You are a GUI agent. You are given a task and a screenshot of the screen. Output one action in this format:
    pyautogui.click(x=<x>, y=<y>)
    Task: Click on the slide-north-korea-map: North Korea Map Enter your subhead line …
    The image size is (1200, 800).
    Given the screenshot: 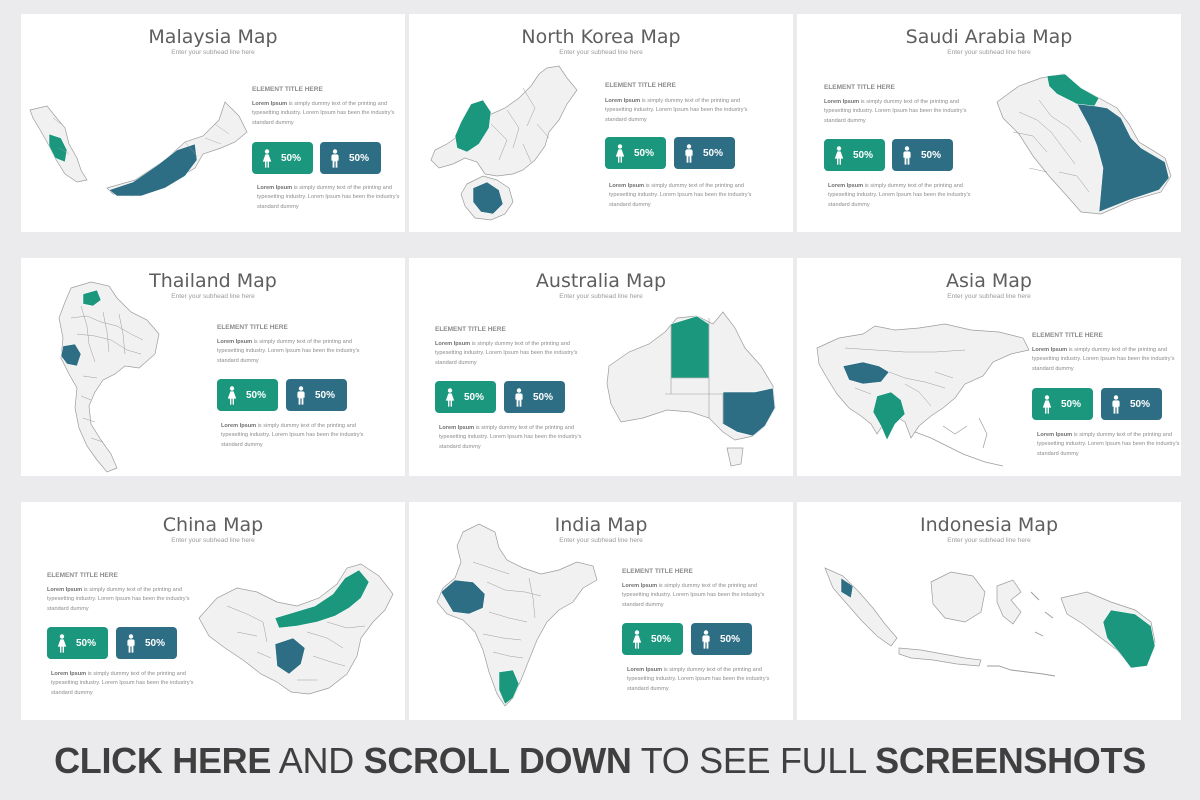 What is the action you would take?
    pyautogui.click(x=601, y=123)
    